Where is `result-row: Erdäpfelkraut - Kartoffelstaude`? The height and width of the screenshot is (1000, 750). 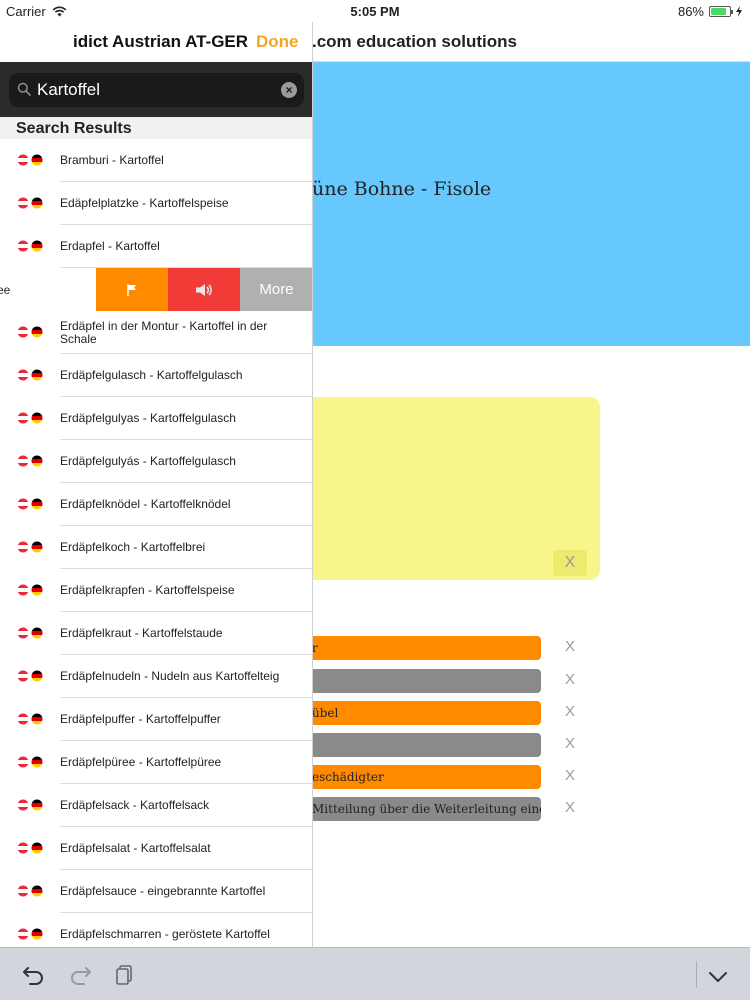 result-row: Erdäpfelkraut - Kartoffelstaude is located at coordinates (156, 633).